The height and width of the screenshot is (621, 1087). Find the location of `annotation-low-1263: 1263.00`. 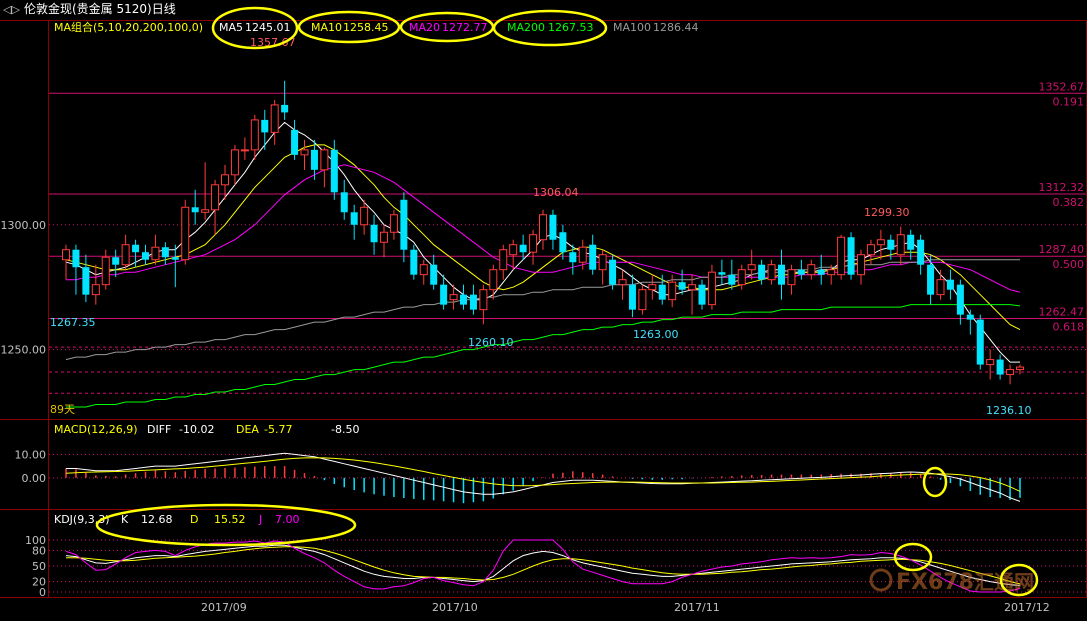

annotation-low-1263: 1263.00 is located at coordinates (656, 334).